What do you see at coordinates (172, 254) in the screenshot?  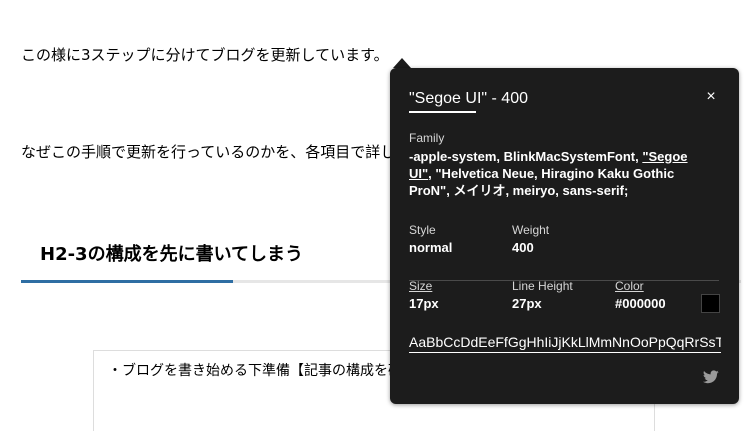 I see `section-heading: H2-3の構成を先に書いてしまう` at bounding box center [172, 254].